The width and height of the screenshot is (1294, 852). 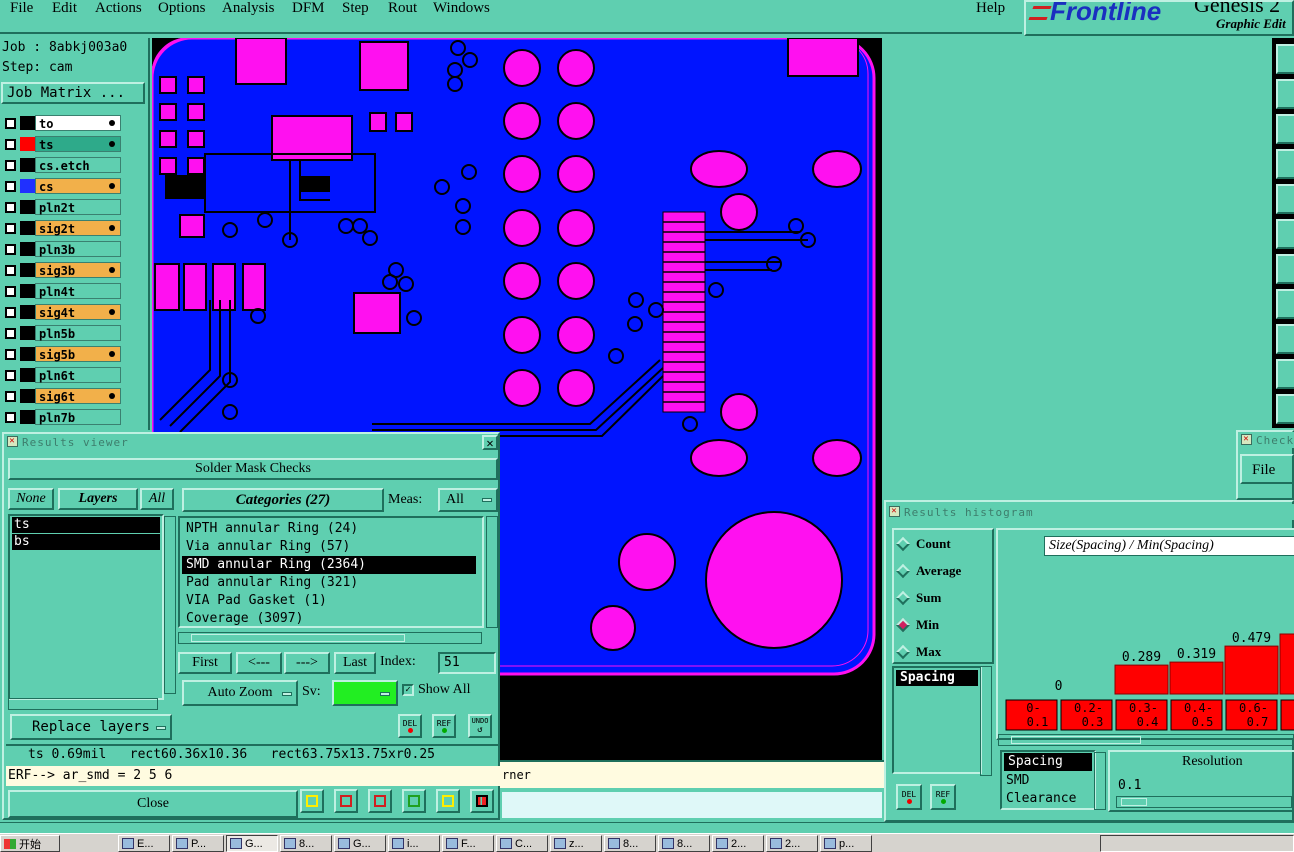 What do you see at coordinates (308, 8) in the screenshot?
I see `menu-dfm: DFM` at bounding box center [308, 8].